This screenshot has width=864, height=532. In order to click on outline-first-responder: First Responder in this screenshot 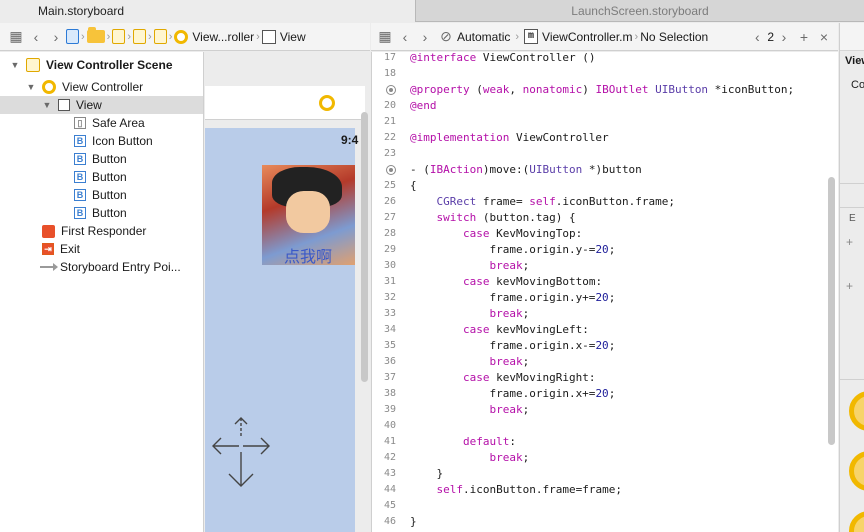, I will do `click(101, 231)`.